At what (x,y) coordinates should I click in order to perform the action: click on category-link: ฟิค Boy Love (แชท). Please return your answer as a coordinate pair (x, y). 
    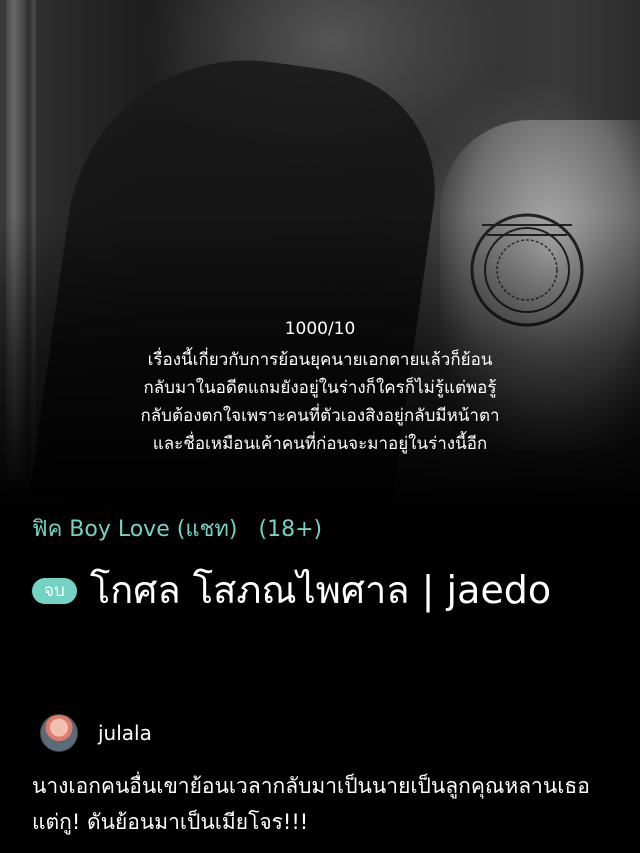
    Looking at the image, I should click on (135, 529).